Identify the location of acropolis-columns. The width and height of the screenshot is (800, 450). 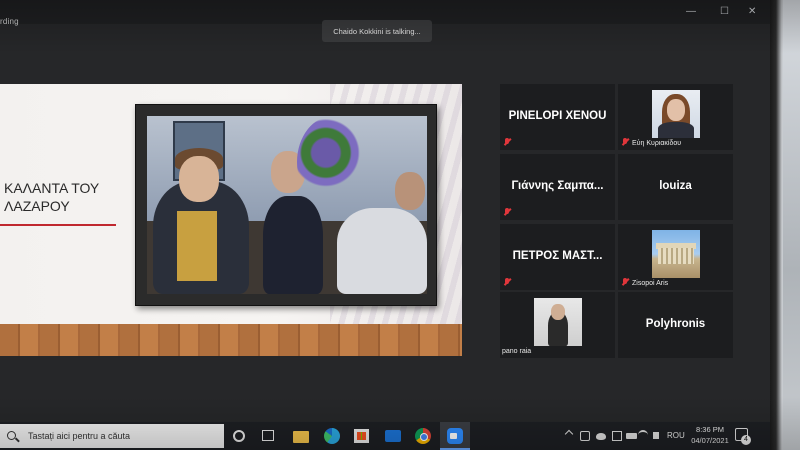
(676, 256).